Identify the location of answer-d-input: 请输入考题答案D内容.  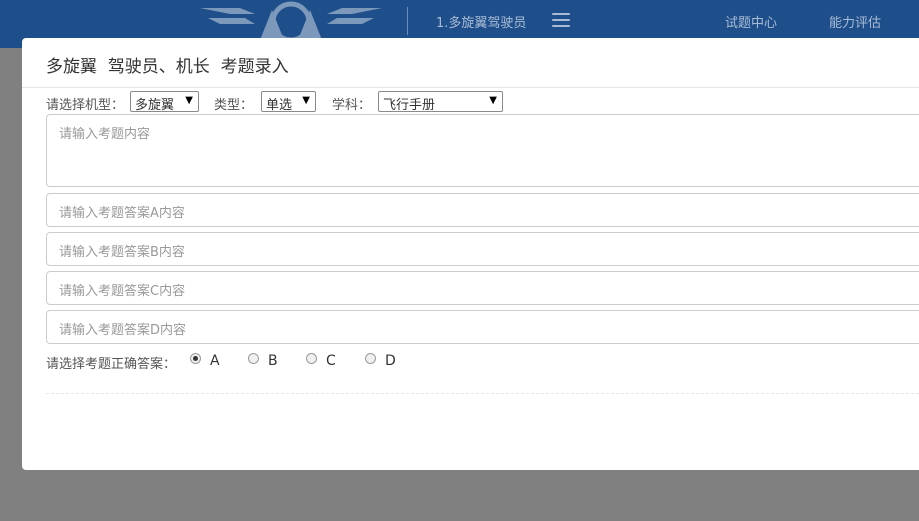
(482, 327).